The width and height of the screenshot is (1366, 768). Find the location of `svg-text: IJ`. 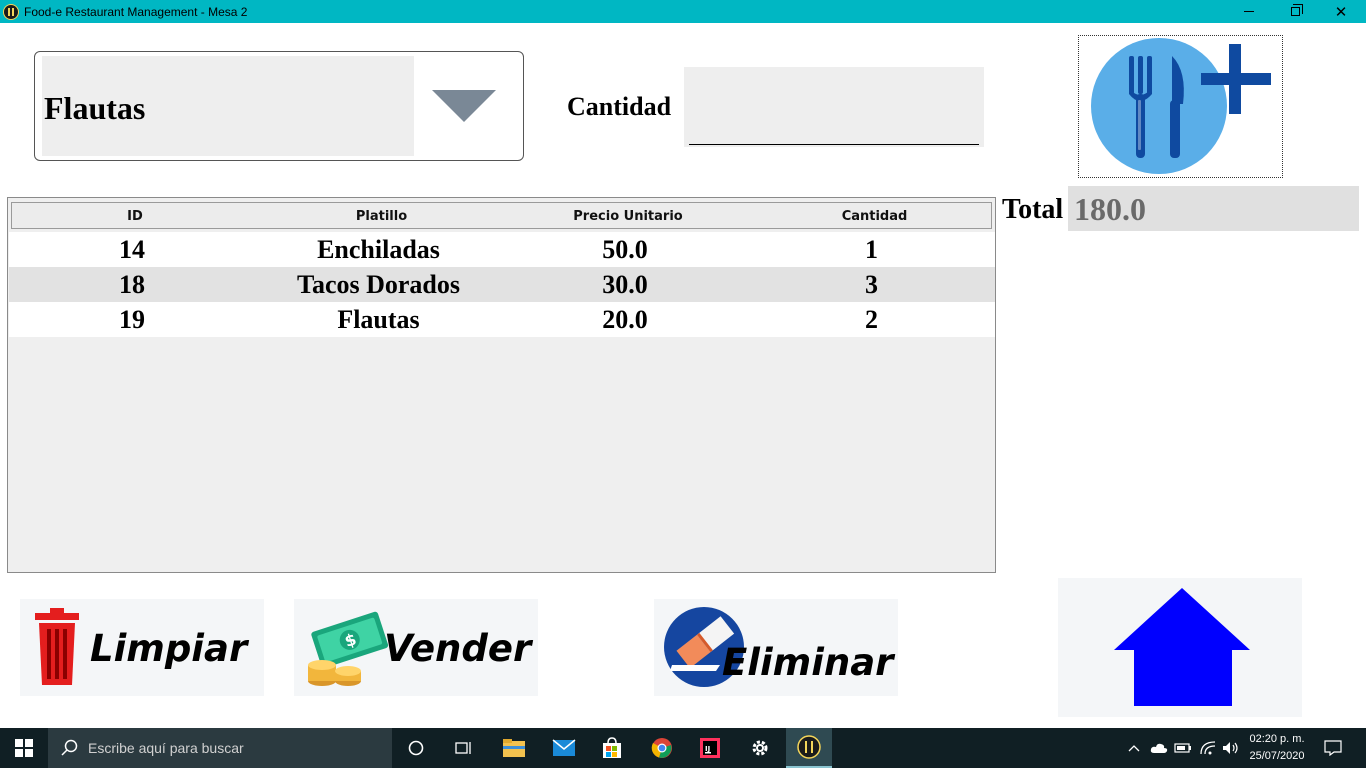

svg-text: IJ is located at coordinates (707, 749).